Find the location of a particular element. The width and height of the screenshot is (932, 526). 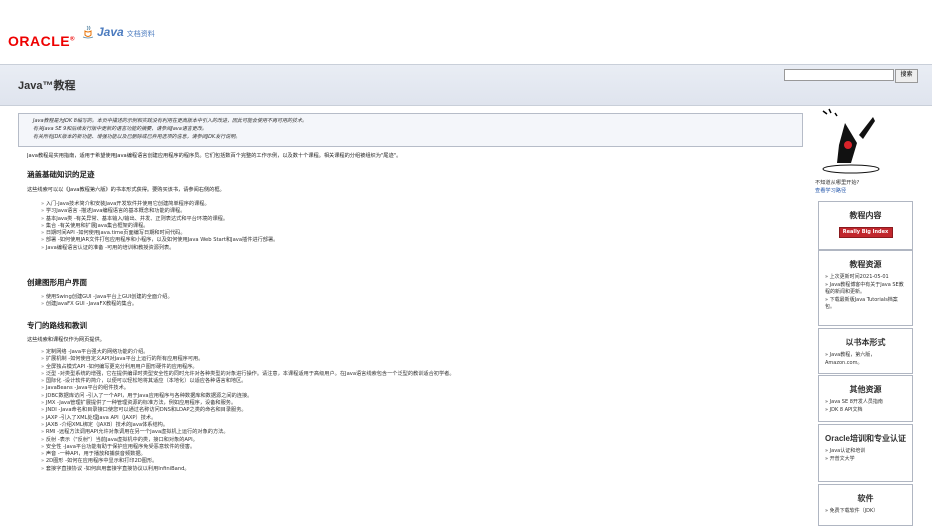

section-heading-gui: 创建图形用户界面 is located at coordinates (57, 282).